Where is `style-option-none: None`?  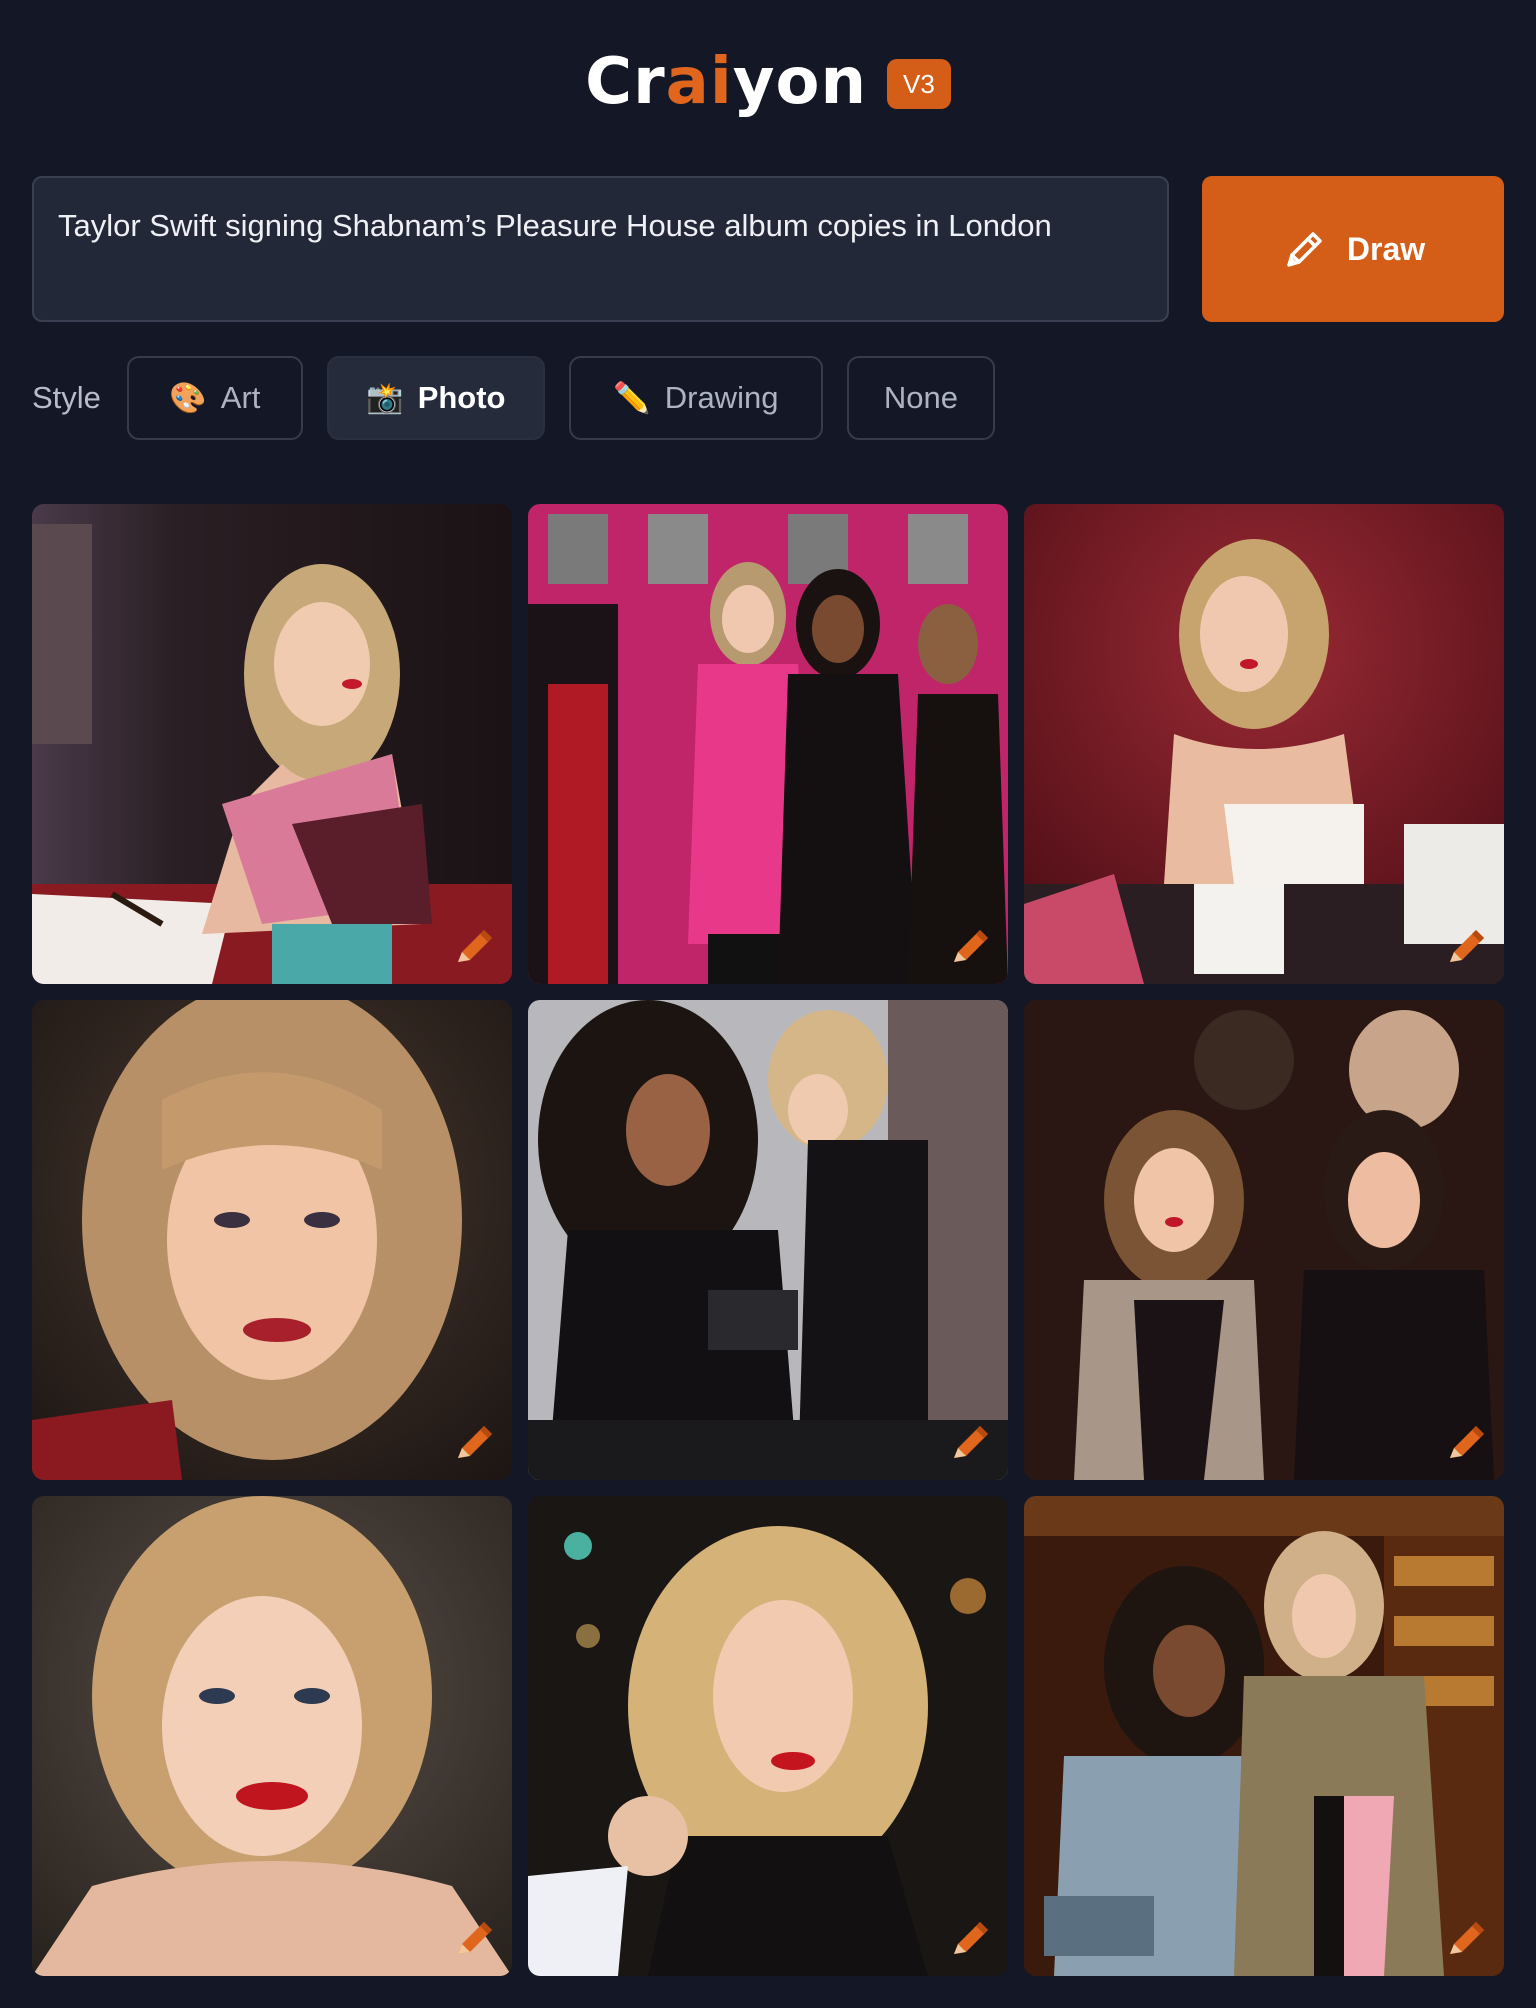 style-option-none: None is located at coordinates (920, 398).